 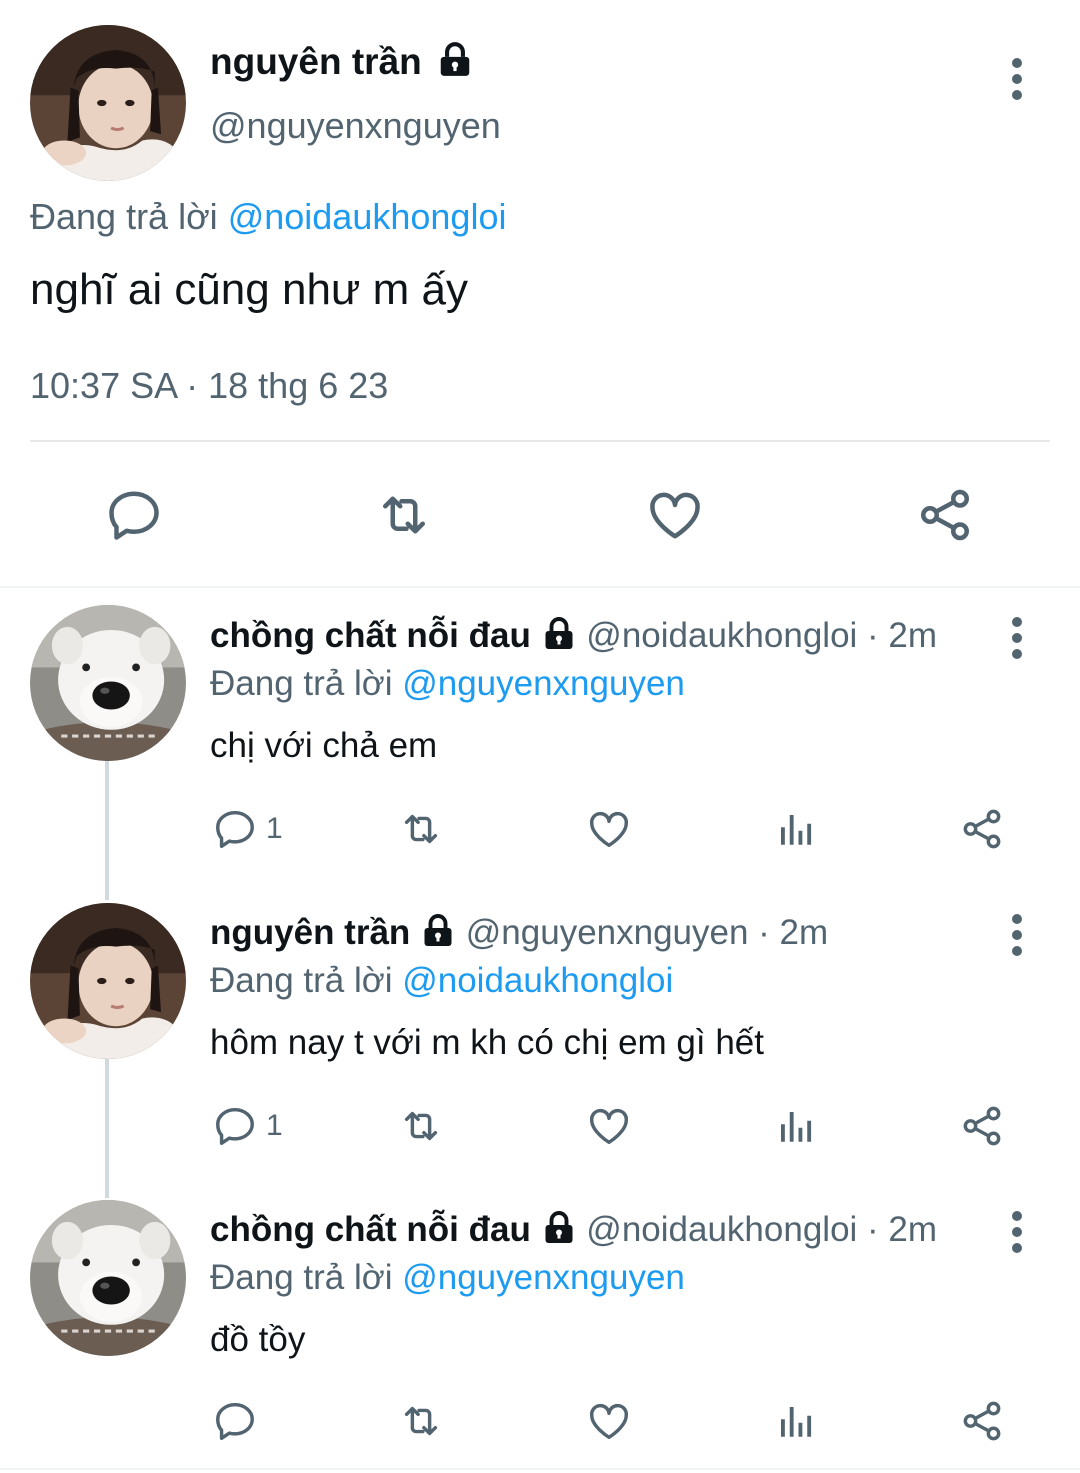 I want to click on reply-header: nguyên trần @nguyenxnguyen · 2m, so click(x=519, y=933).